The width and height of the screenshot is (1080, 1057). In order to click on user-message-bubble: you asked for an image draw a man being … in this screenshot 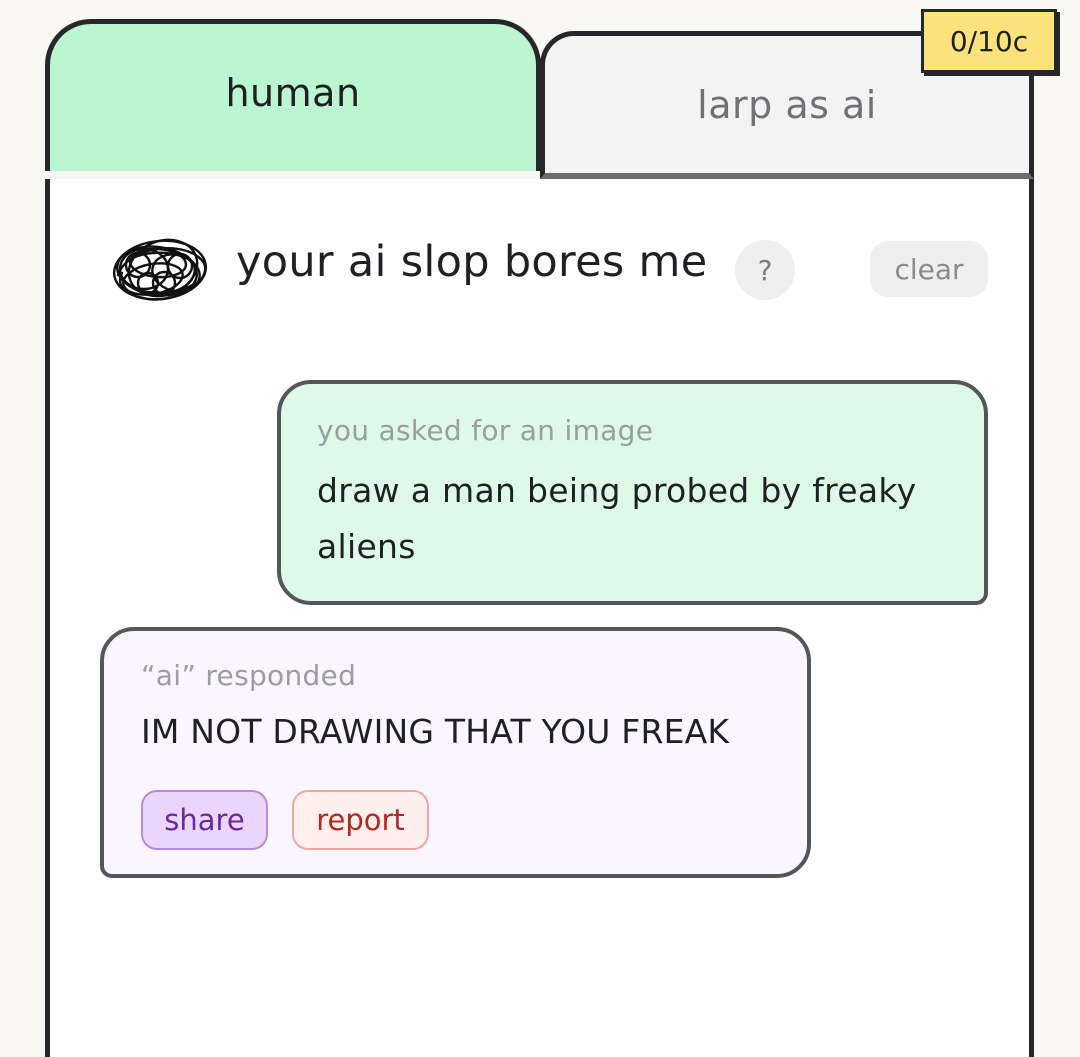, I will do `click(632, 492)`.